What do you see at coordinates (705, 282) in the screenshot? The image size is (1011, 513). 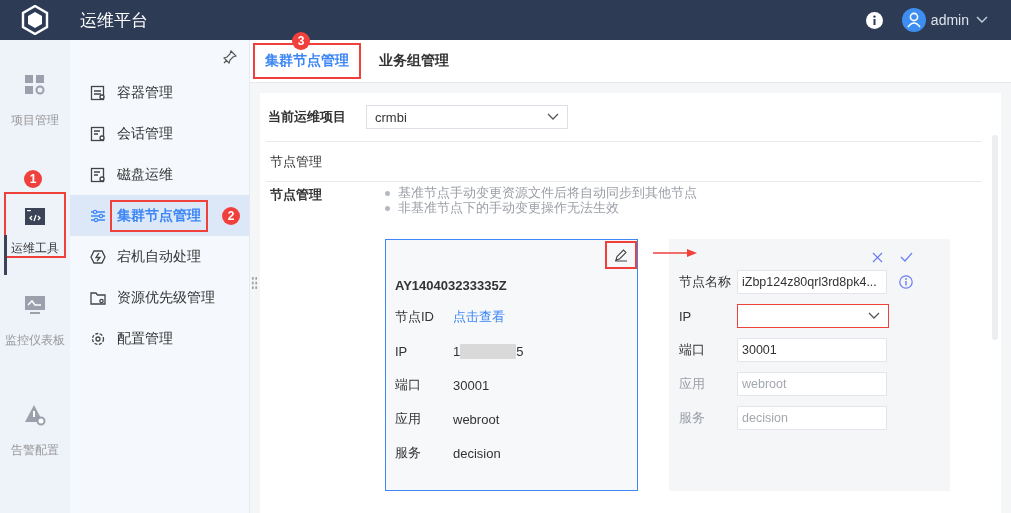 I see `field-label: 节点名称` at bounding box center [705, 282].